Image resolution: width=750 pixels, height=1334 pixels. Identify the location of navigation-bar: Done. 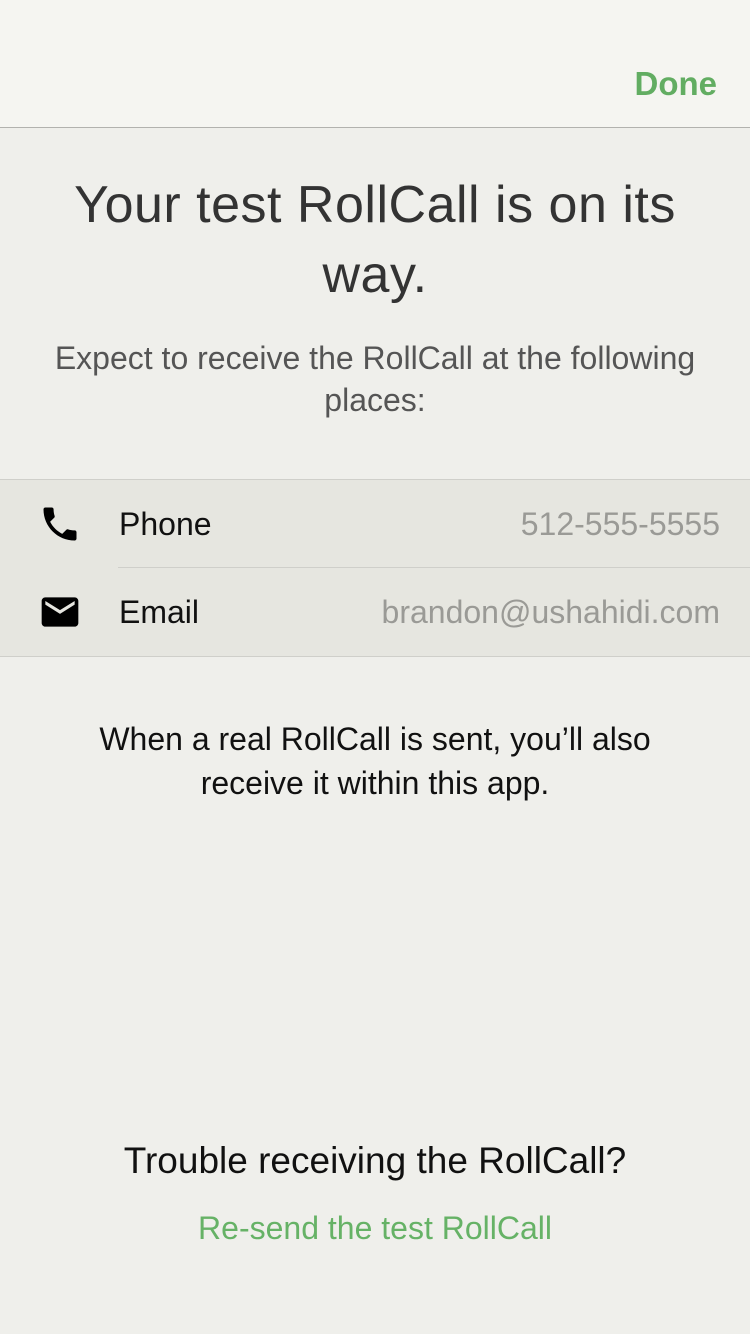
(375, 64).